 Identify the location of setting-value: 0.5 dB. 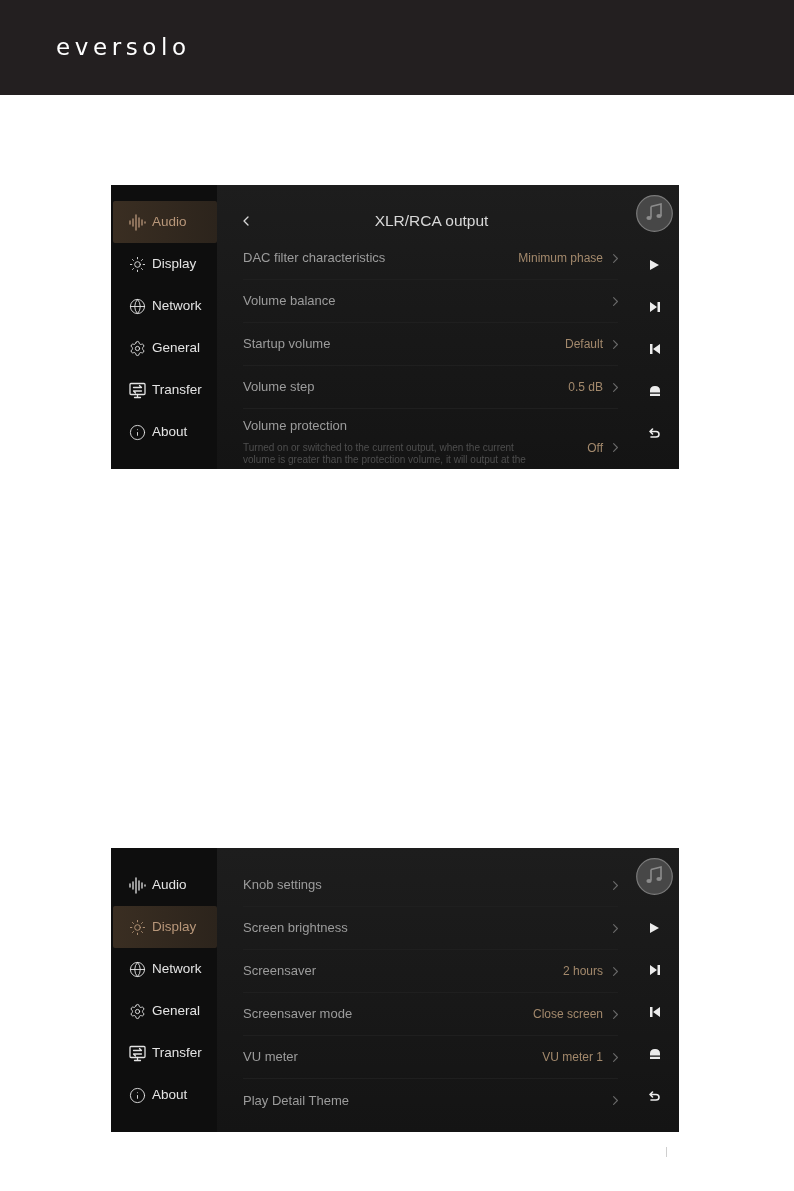
(585, 387).